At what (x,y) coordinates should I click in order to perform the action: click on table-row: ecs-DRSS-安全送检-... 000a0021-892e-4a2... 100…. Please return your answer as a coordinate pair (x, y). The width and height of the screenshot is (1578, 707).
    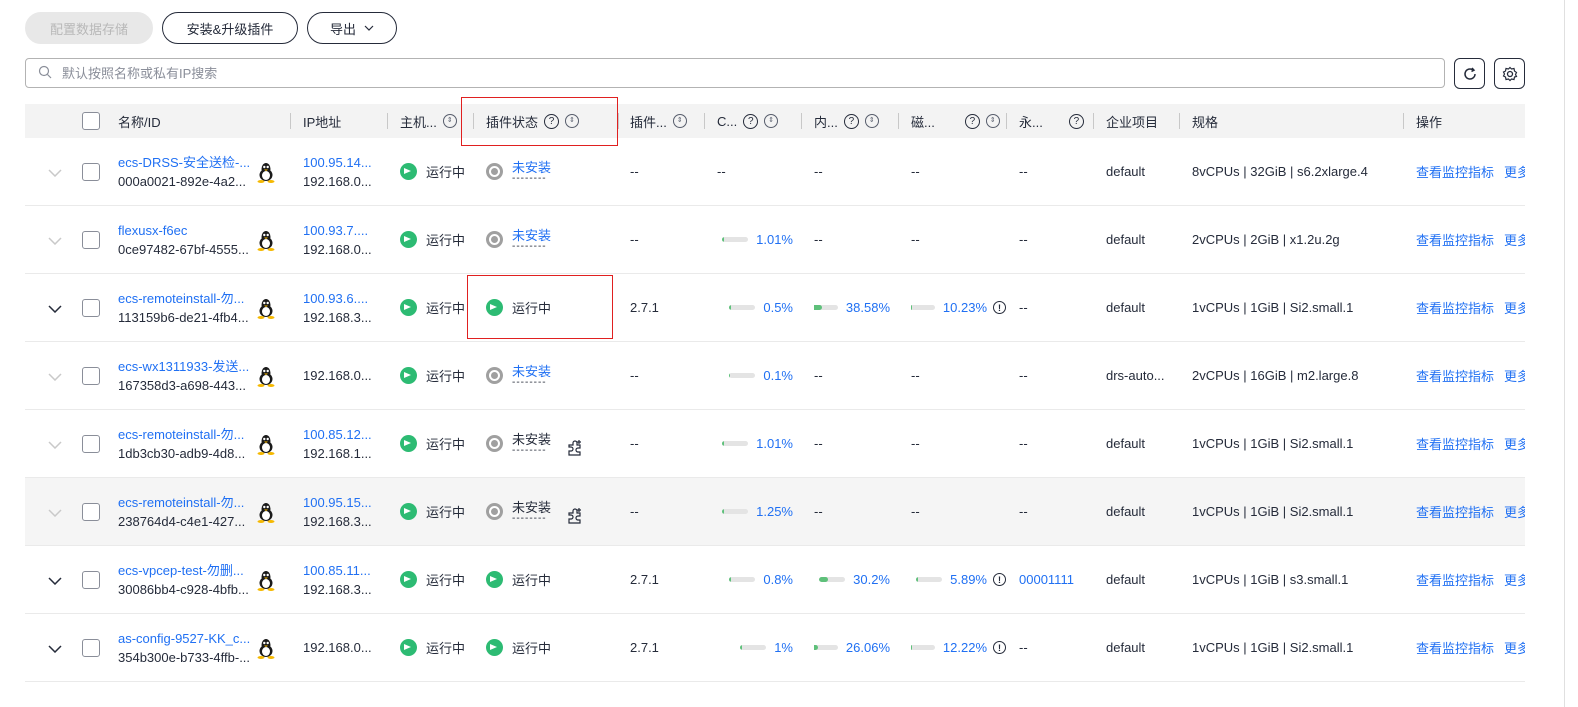
    Looking at the image, I should click on (775, 172).